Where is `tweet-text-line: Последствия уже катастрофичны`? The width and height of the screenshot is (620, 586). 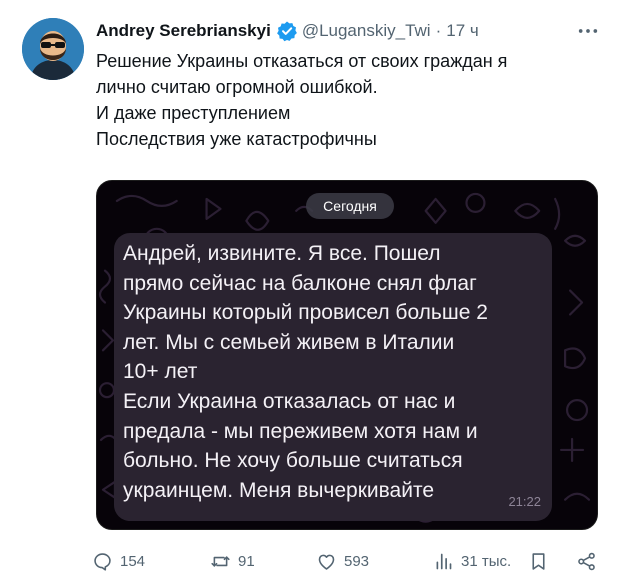 tweet-text-line: Последствия уже катастрофичны is located at coordinates (236, 139).